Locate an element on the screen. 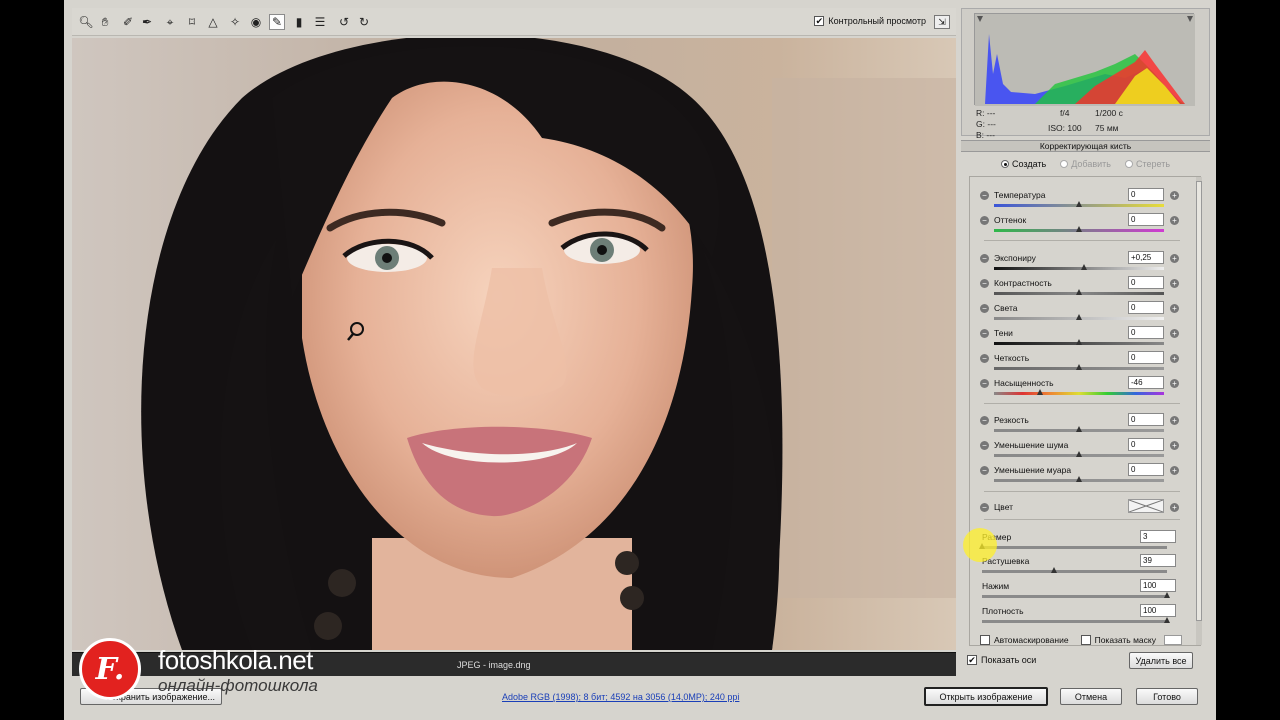 This screenshot has width=1280, height=720. cancel-button: Отмена is located at coordinates (1091, 696).